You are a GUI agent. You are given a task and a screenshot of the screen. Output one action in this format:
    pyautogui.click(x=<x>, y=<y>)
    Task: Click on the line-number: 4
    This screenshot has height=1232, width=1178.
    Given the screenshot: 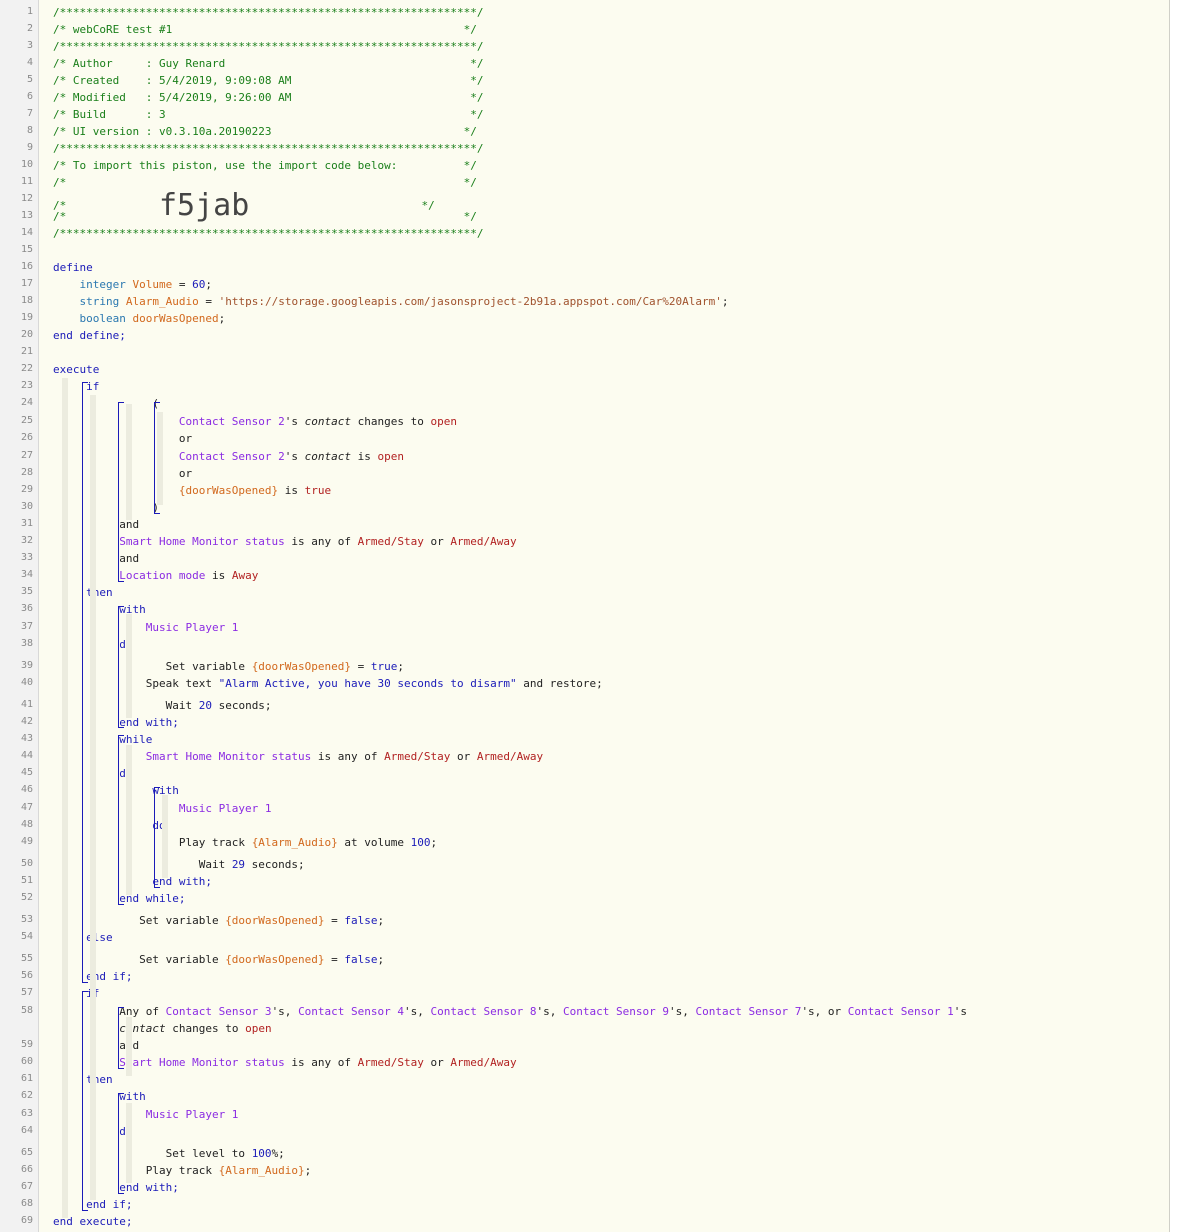 What is the action you would take?
    pyautogui.click(x=29, y=62)
    